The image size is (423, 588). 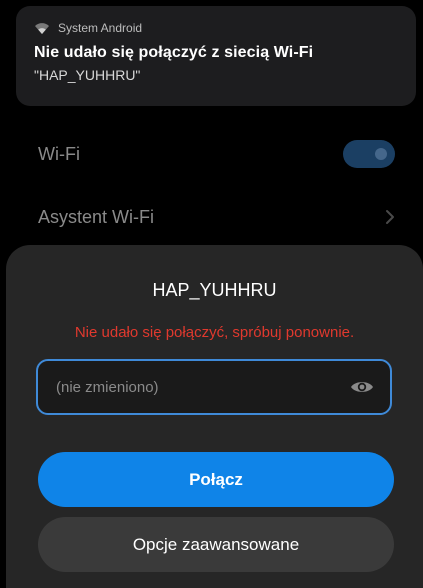 What do you see at coordinates (87, 75) in the screenshot?
I see `notification-body: "HAP_YUHHRU"` at bounding box center [87, 75].